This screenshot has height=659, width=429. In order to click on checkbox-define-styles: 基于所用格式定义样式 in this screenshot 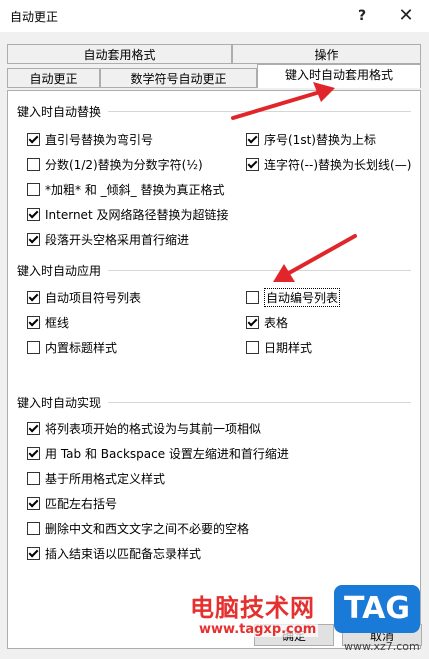, I will do `click(96, 478)`.